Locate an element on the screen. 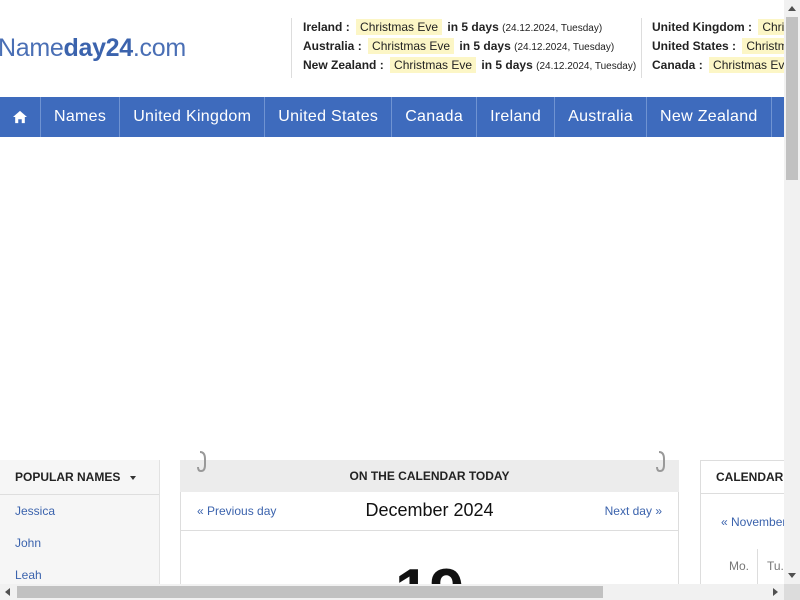 The height and width of the screenshot is (600, 800). scroll-left-icon is located at coordinates (7, 592).